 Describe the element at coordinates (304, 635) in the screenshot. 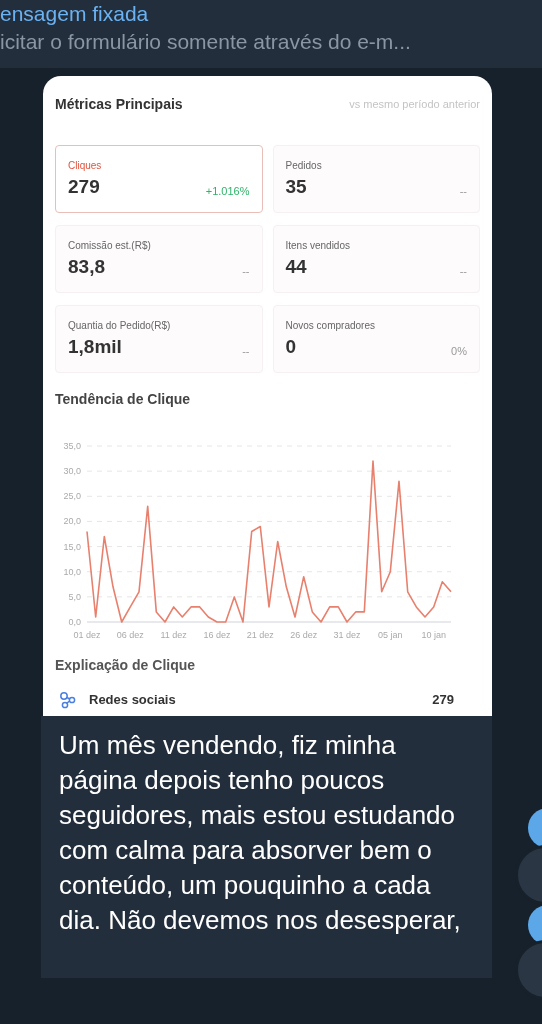

I see `x-tick-label: 26 dez` at that location.